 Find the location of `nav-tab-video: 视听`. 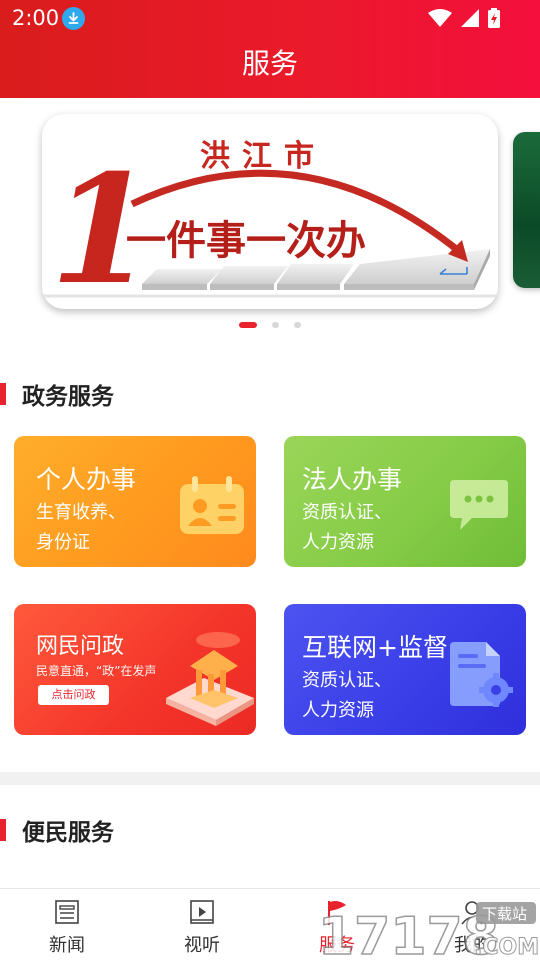

nav-tab-video: 视听 is located at coordinates (202, 924).